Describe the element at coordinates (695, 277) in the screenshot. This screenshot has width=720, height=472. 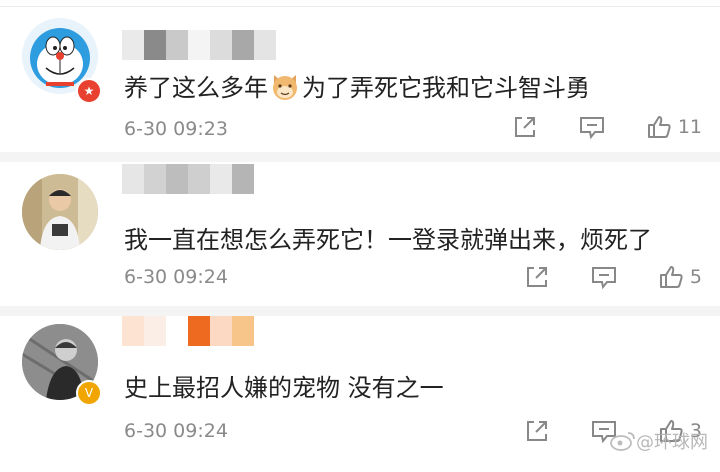
I see `like-count: 5` at that location.